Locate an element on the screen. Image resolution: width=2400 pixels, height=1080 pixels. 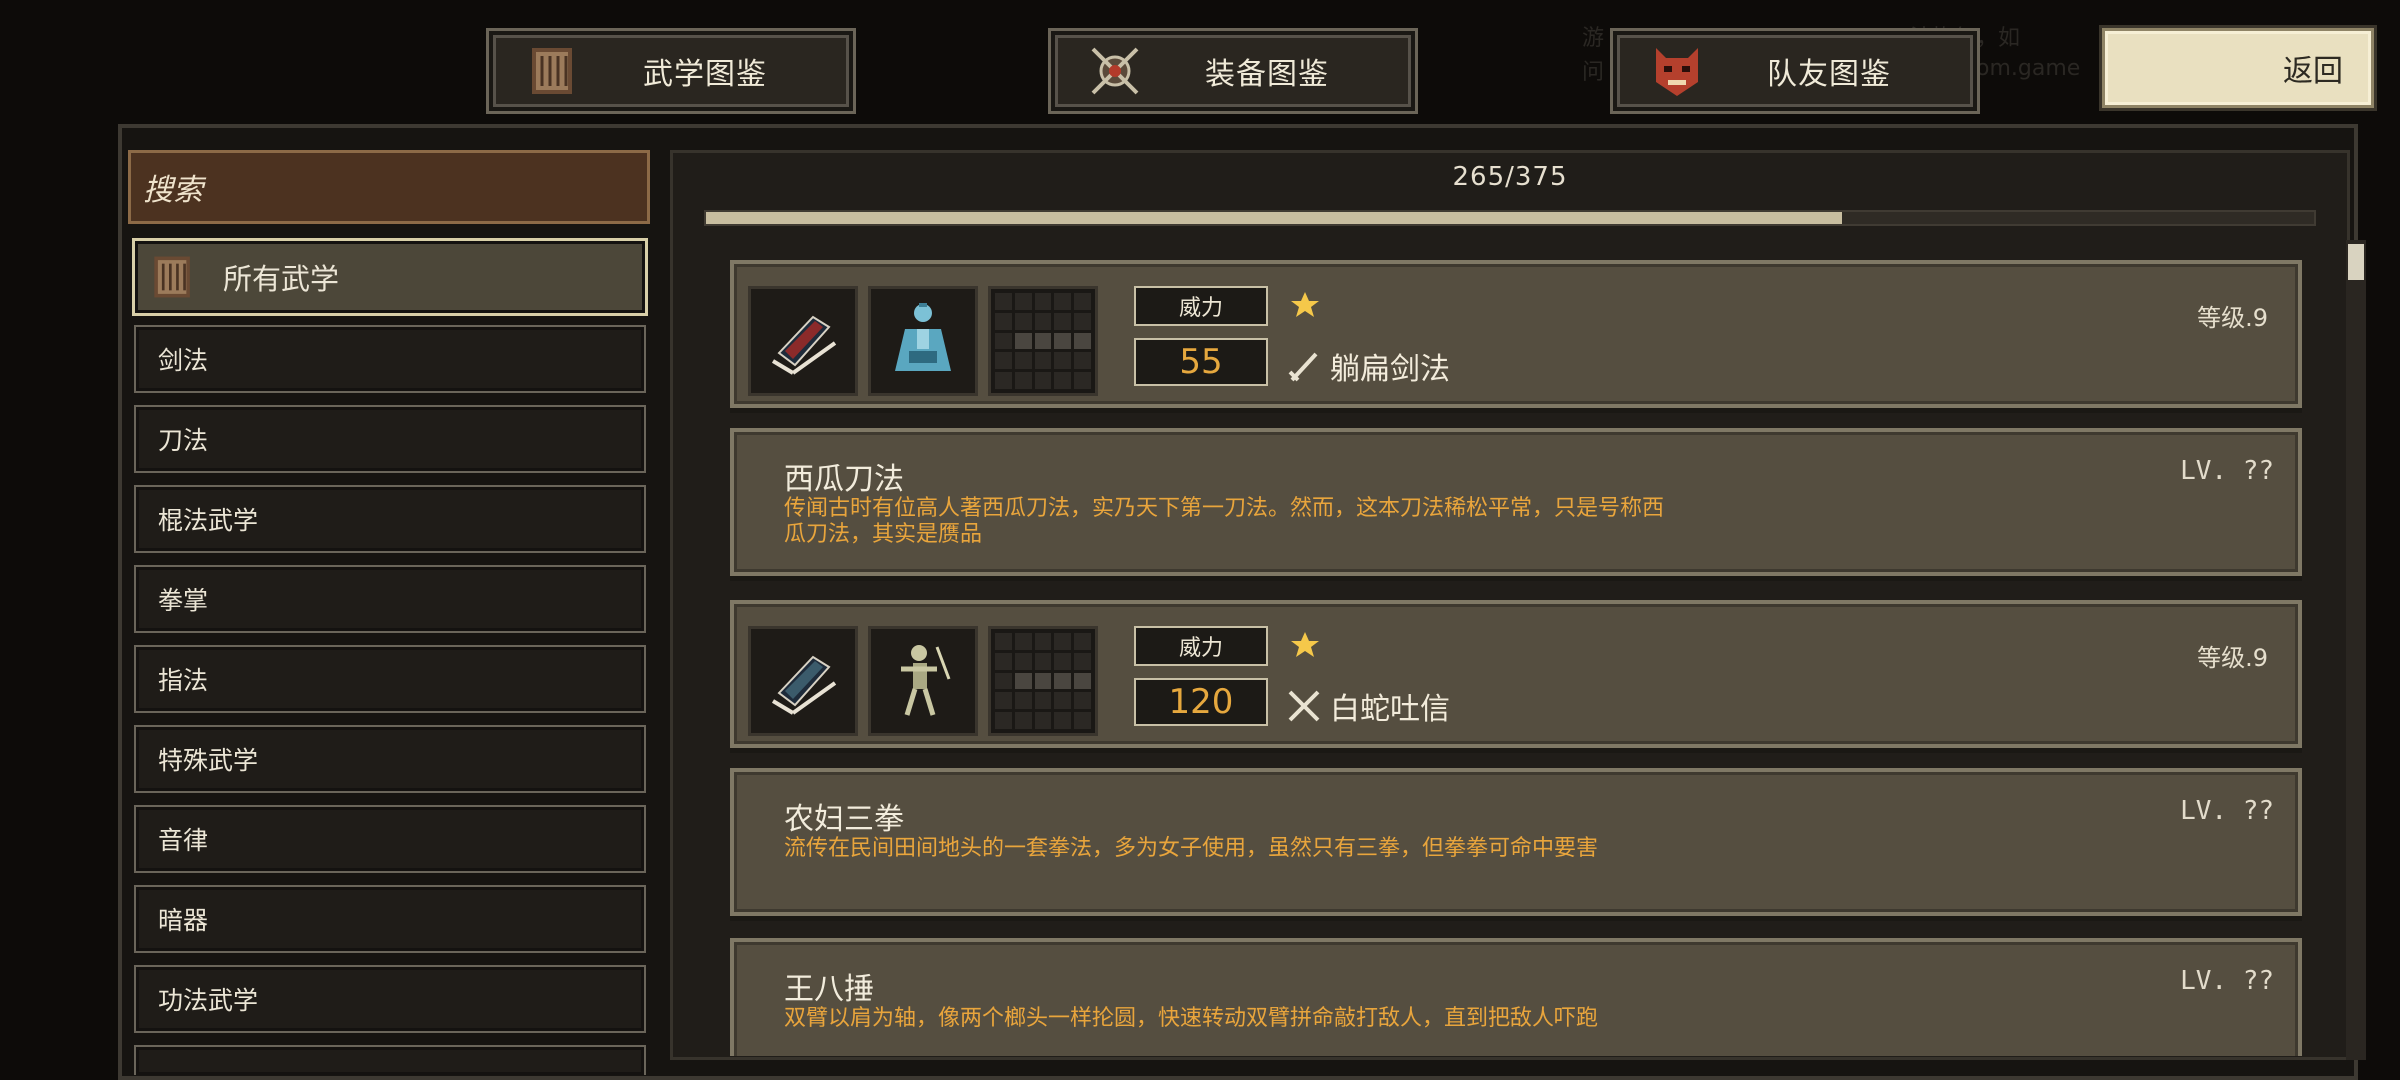
category-special: 特殊武学 is located at coordinates (390, 759).